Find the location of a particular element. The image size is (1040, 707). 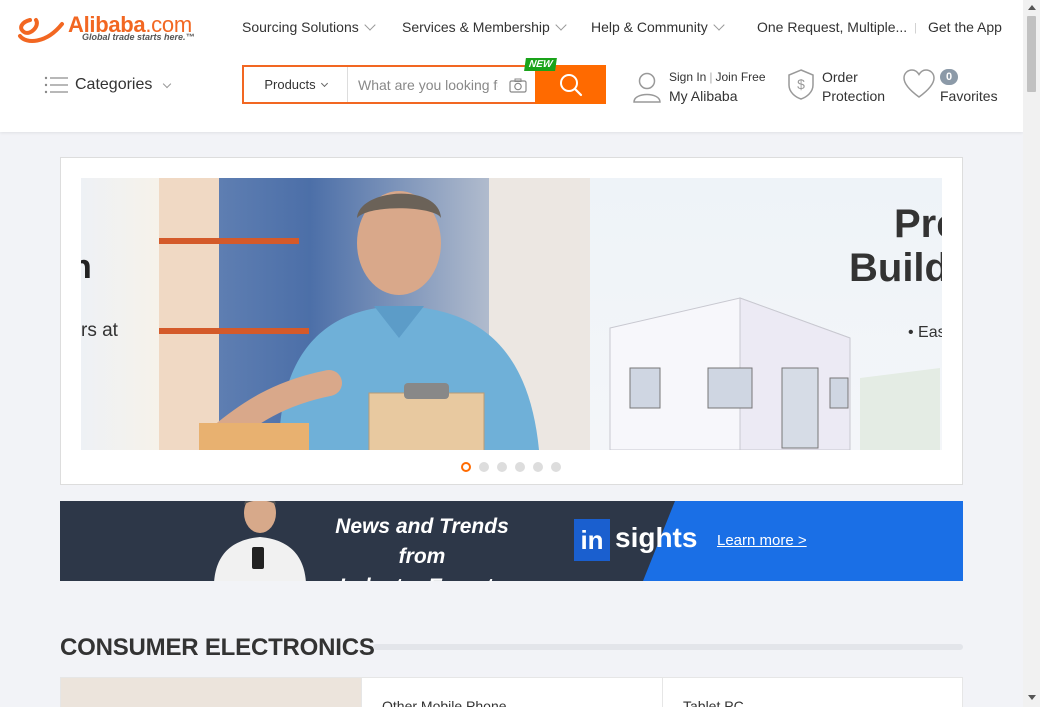

camera-icon is located at coordinates (518, 85).